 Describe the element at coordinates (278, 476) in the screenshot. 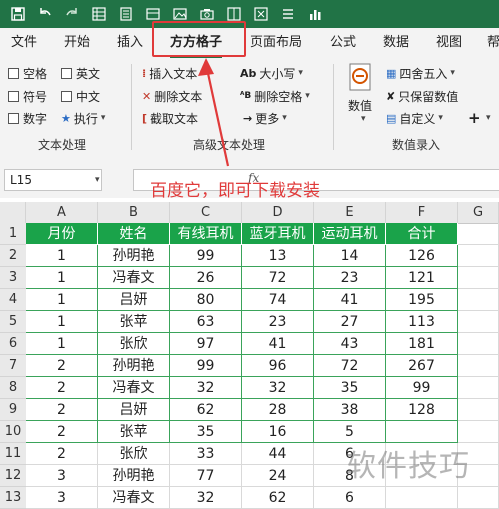

I see `table-cell: 24` at that location.